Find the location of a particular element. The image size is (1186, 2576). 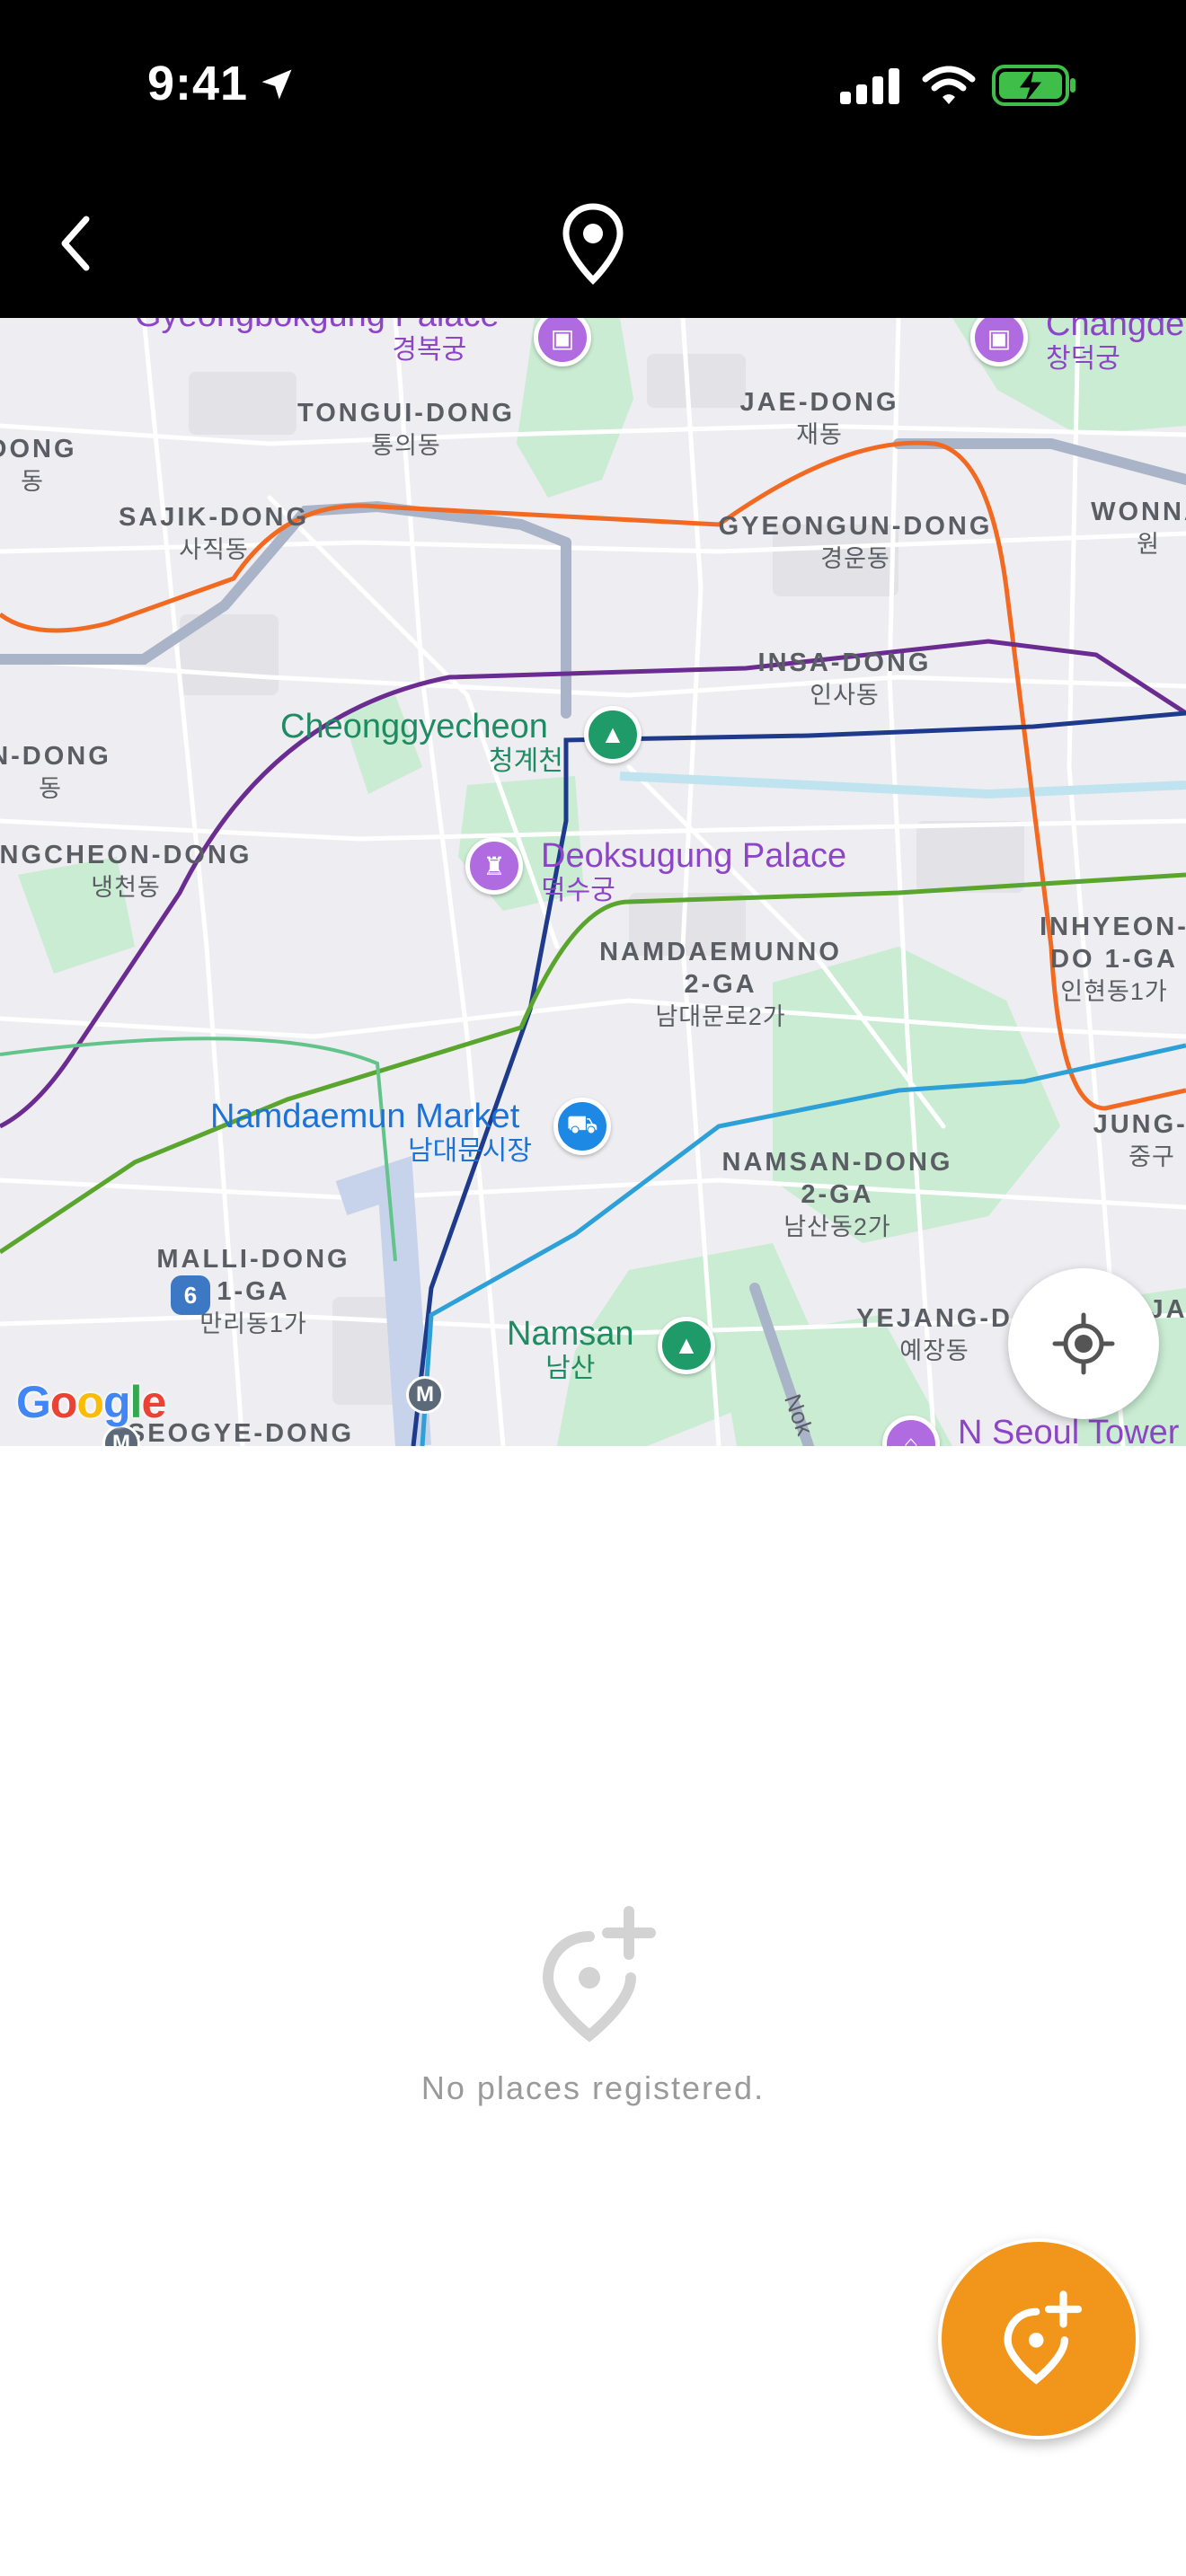

poi-label: Gyeongbokgung Palace경복궁 is located at coordinates (317, 342).